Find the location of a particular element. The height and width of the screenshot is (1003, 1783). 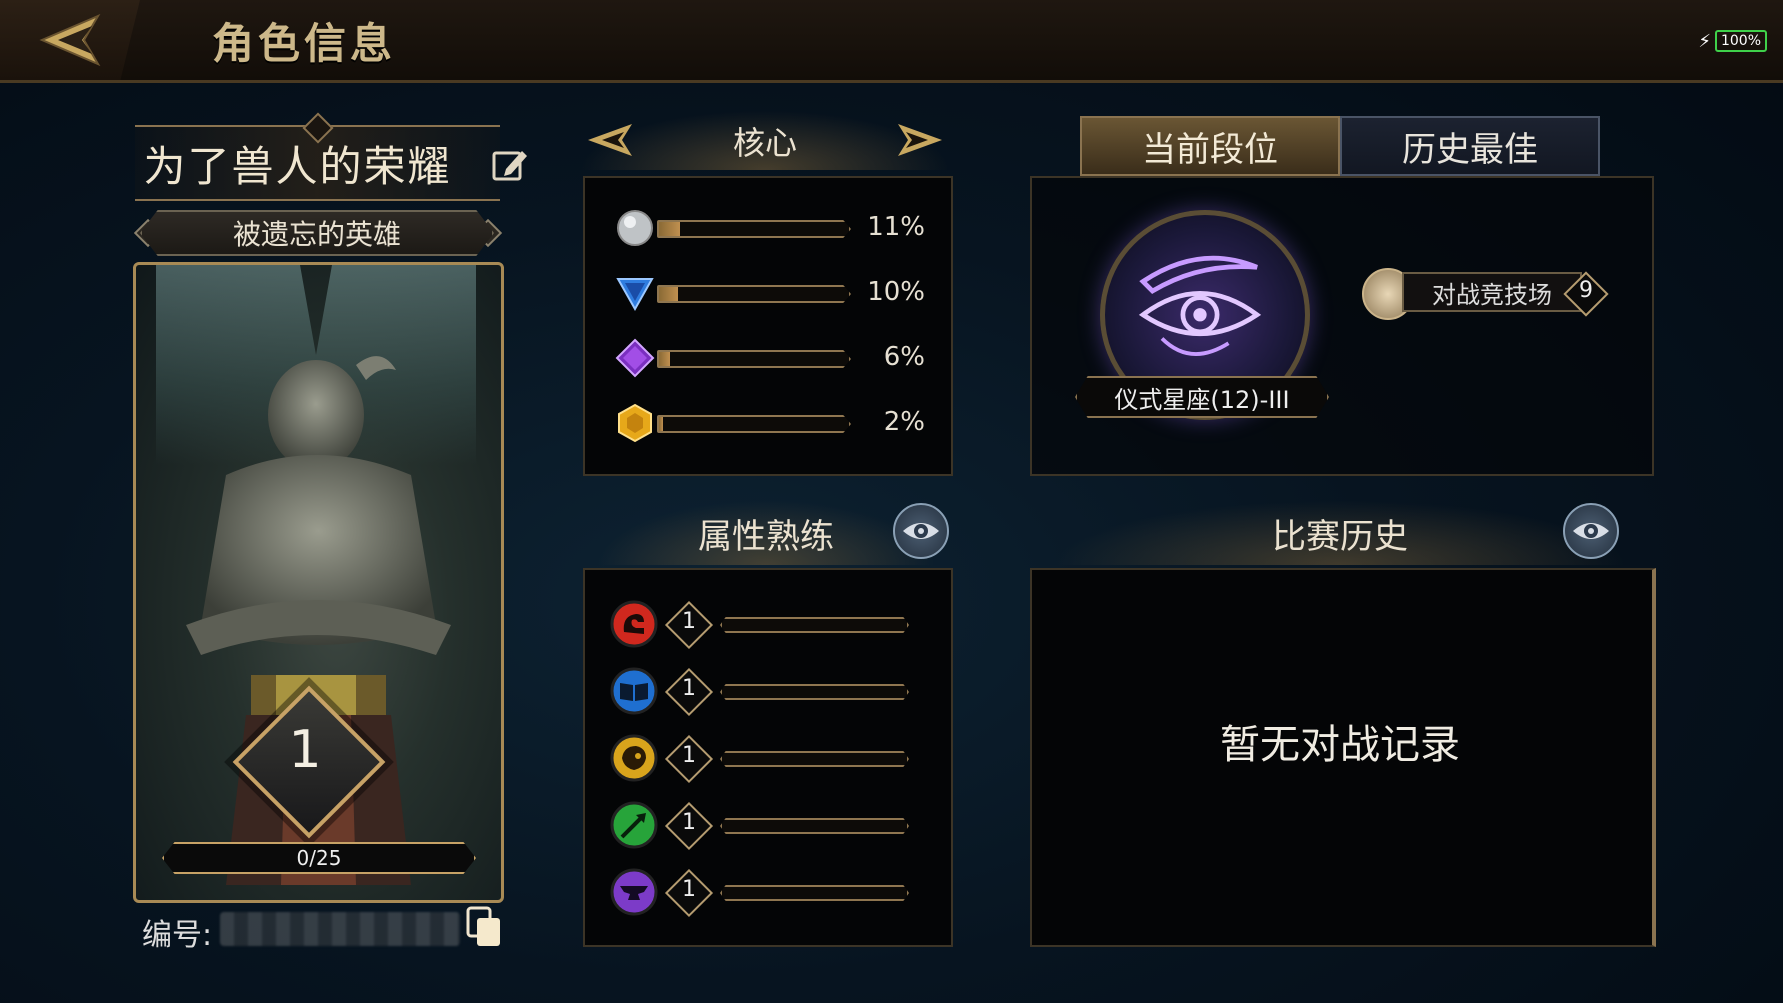

strength-icon is located at coordinates (634, 624).